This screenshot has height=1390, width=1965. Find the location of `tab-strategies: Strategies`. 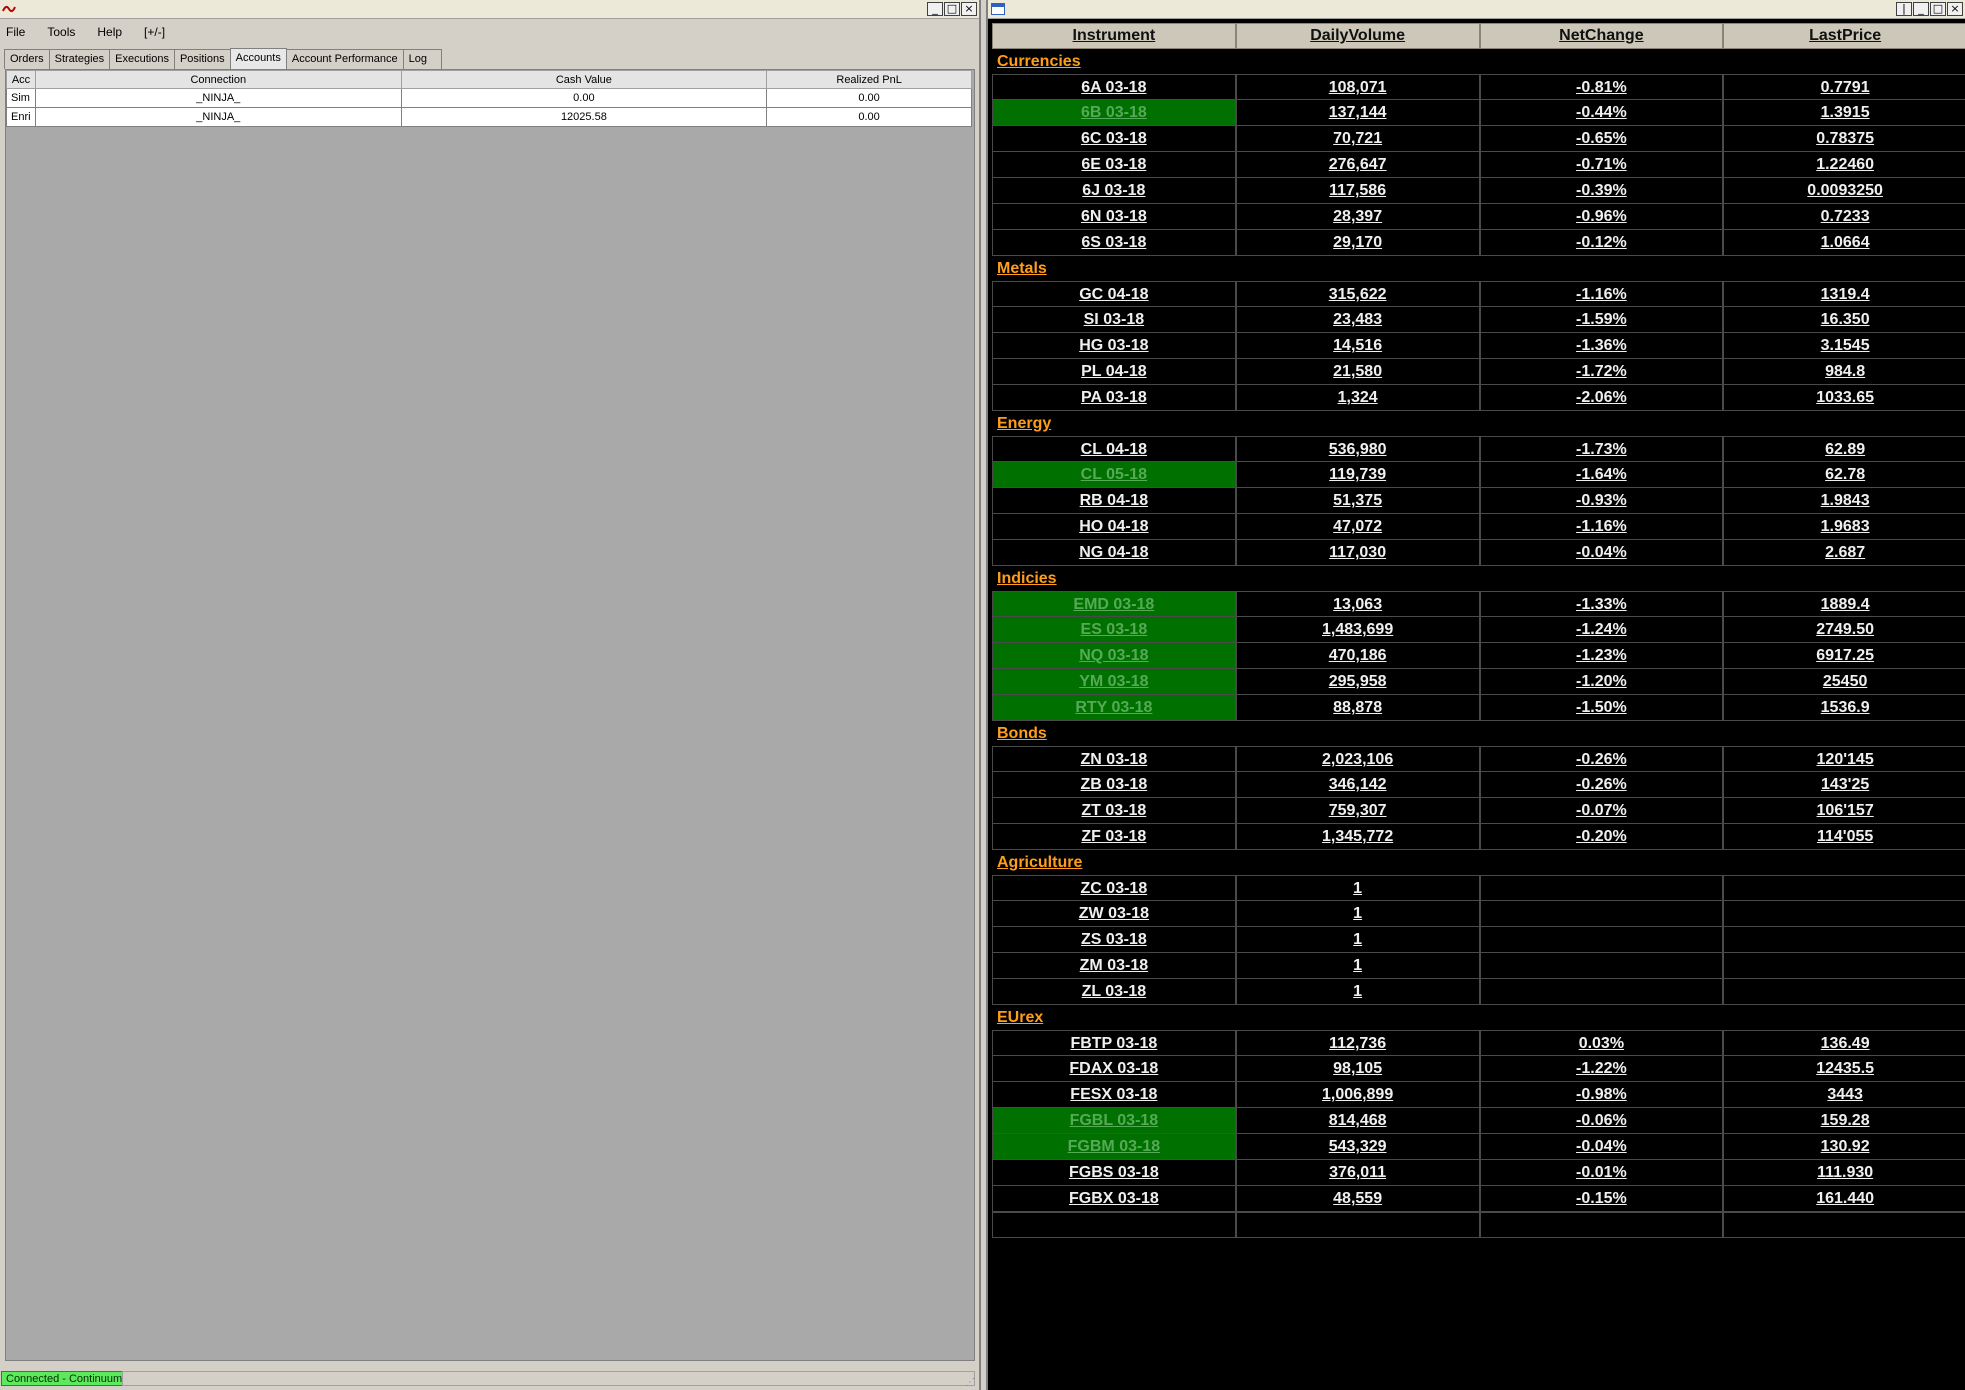

tab-strategies: Strategies is located at coordinates (79, 59).